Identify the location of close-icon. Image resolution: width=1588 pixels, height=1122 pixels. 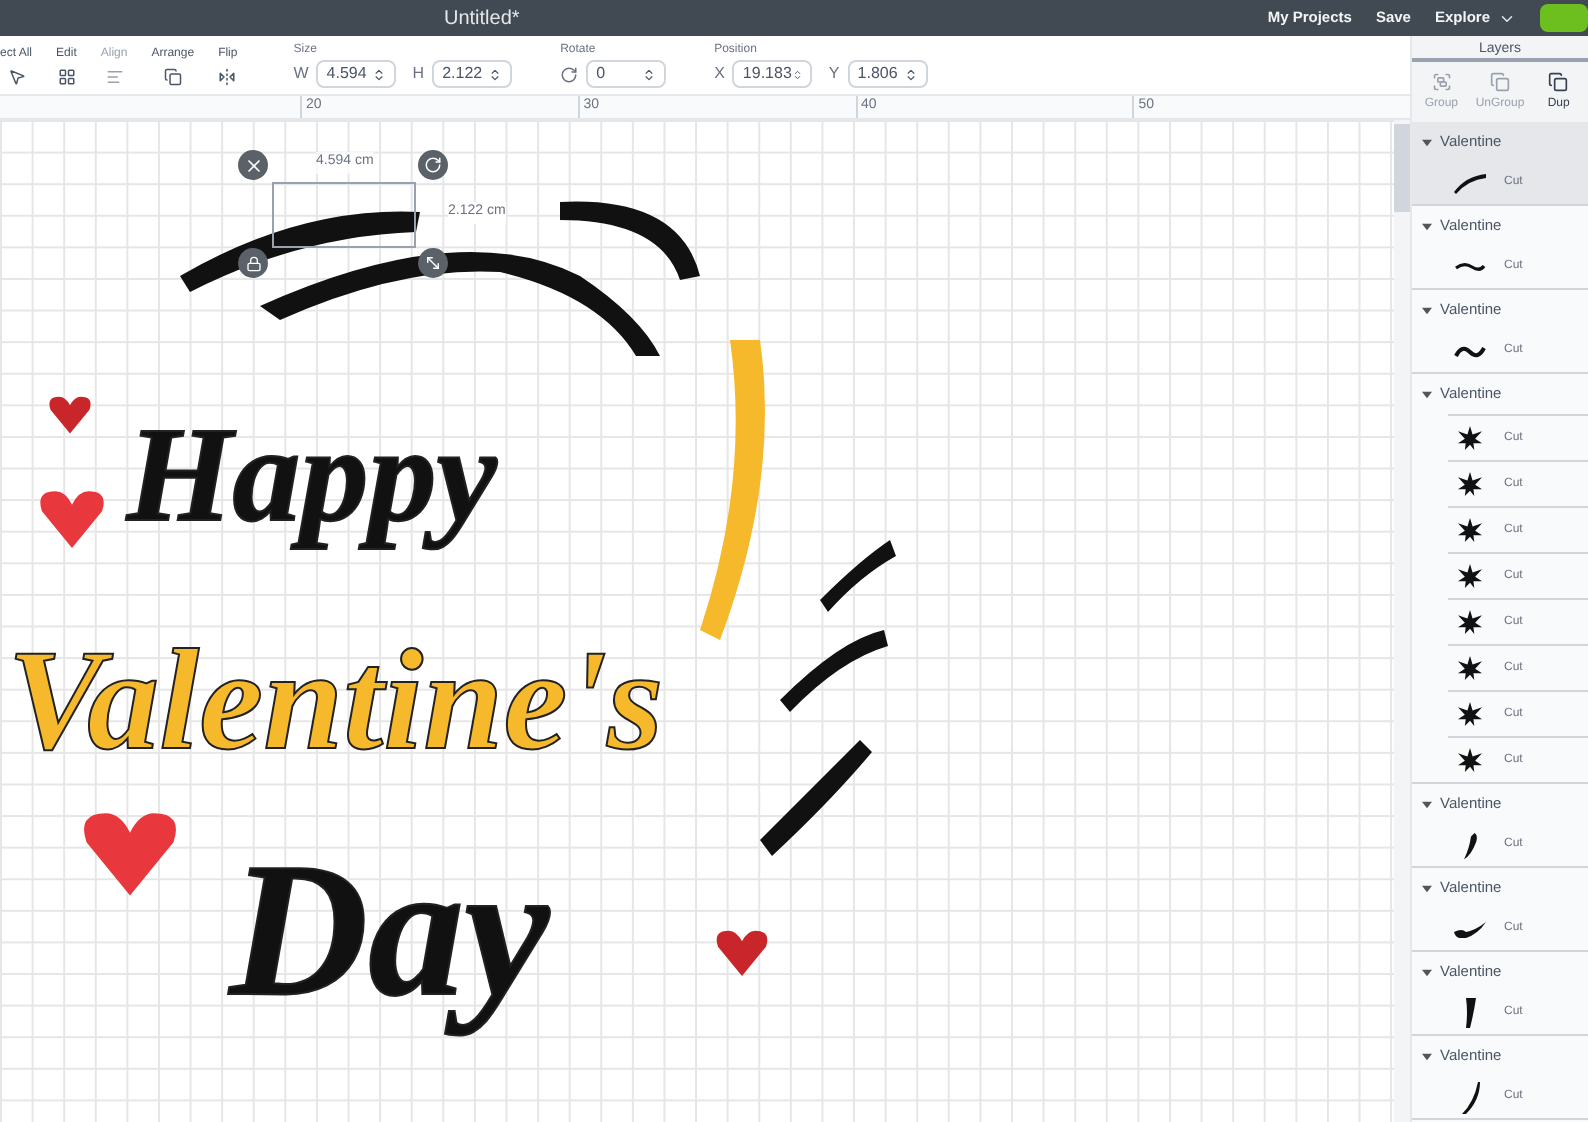
(253, 165).